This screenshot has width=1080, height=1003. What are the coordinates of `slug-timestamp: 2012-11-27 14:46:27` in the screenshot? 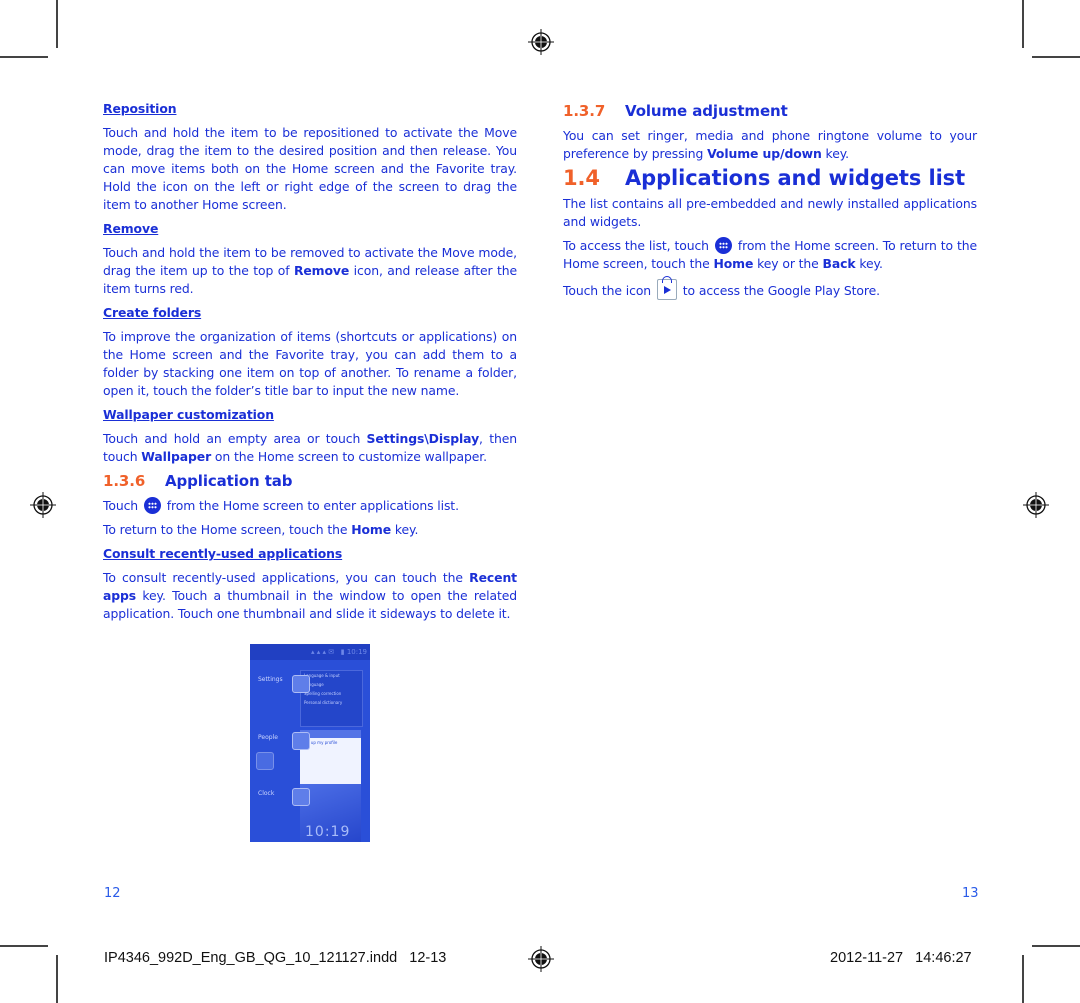 It's located at (901, 958).